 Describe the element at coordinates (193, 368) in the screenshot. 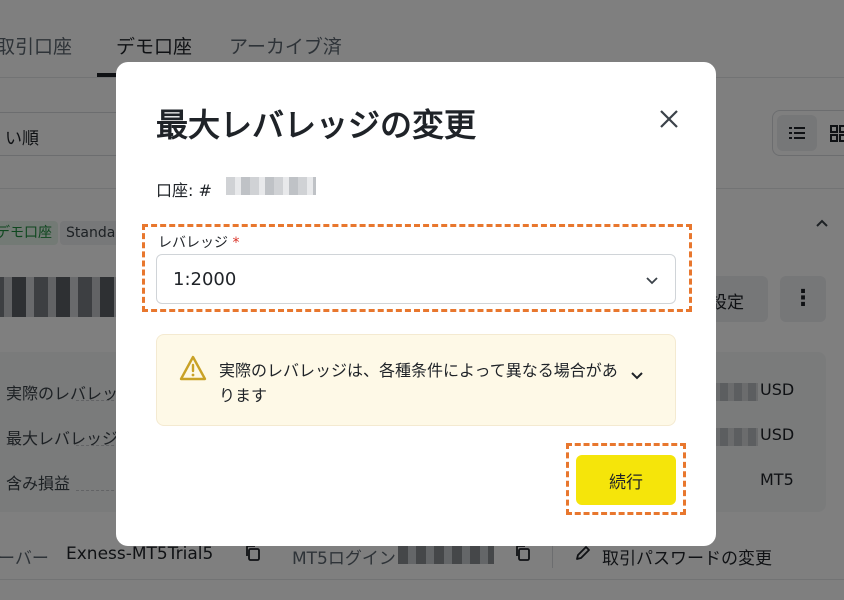

I see `warning-icon` at that location.